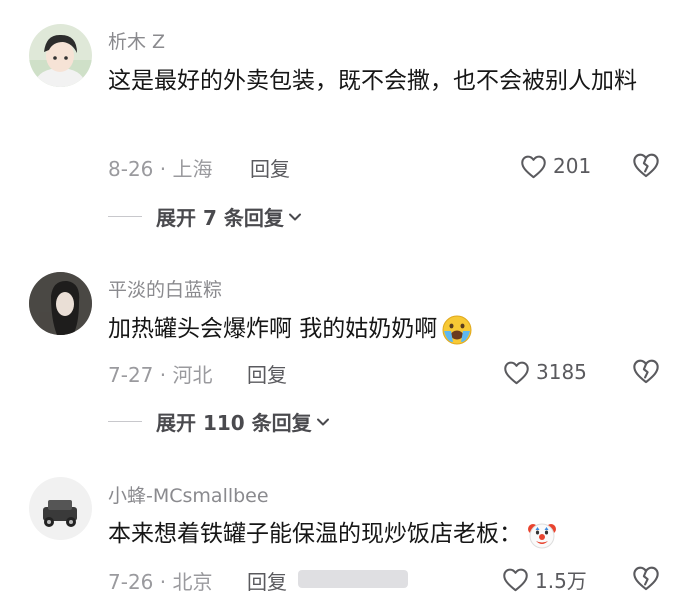 The width and height of the screenshot is (690, 601). Describe the element at coordinates (561, 580) in the screenshot. I see `like-count: 1.5万` at that location.